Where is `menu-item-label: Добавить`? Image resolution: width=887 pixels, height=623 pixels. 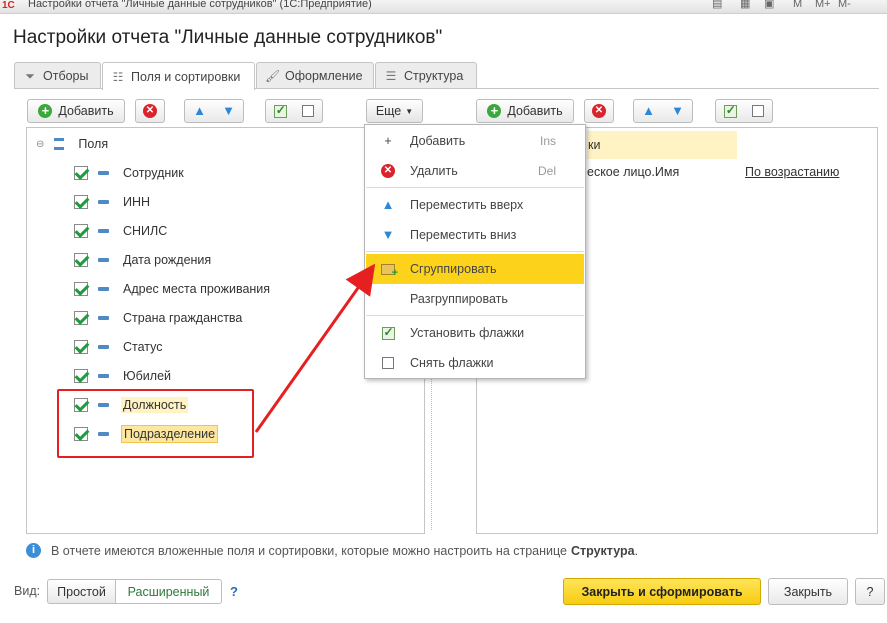
menu-item-label: Добавить is located at coordinates (438, 141).